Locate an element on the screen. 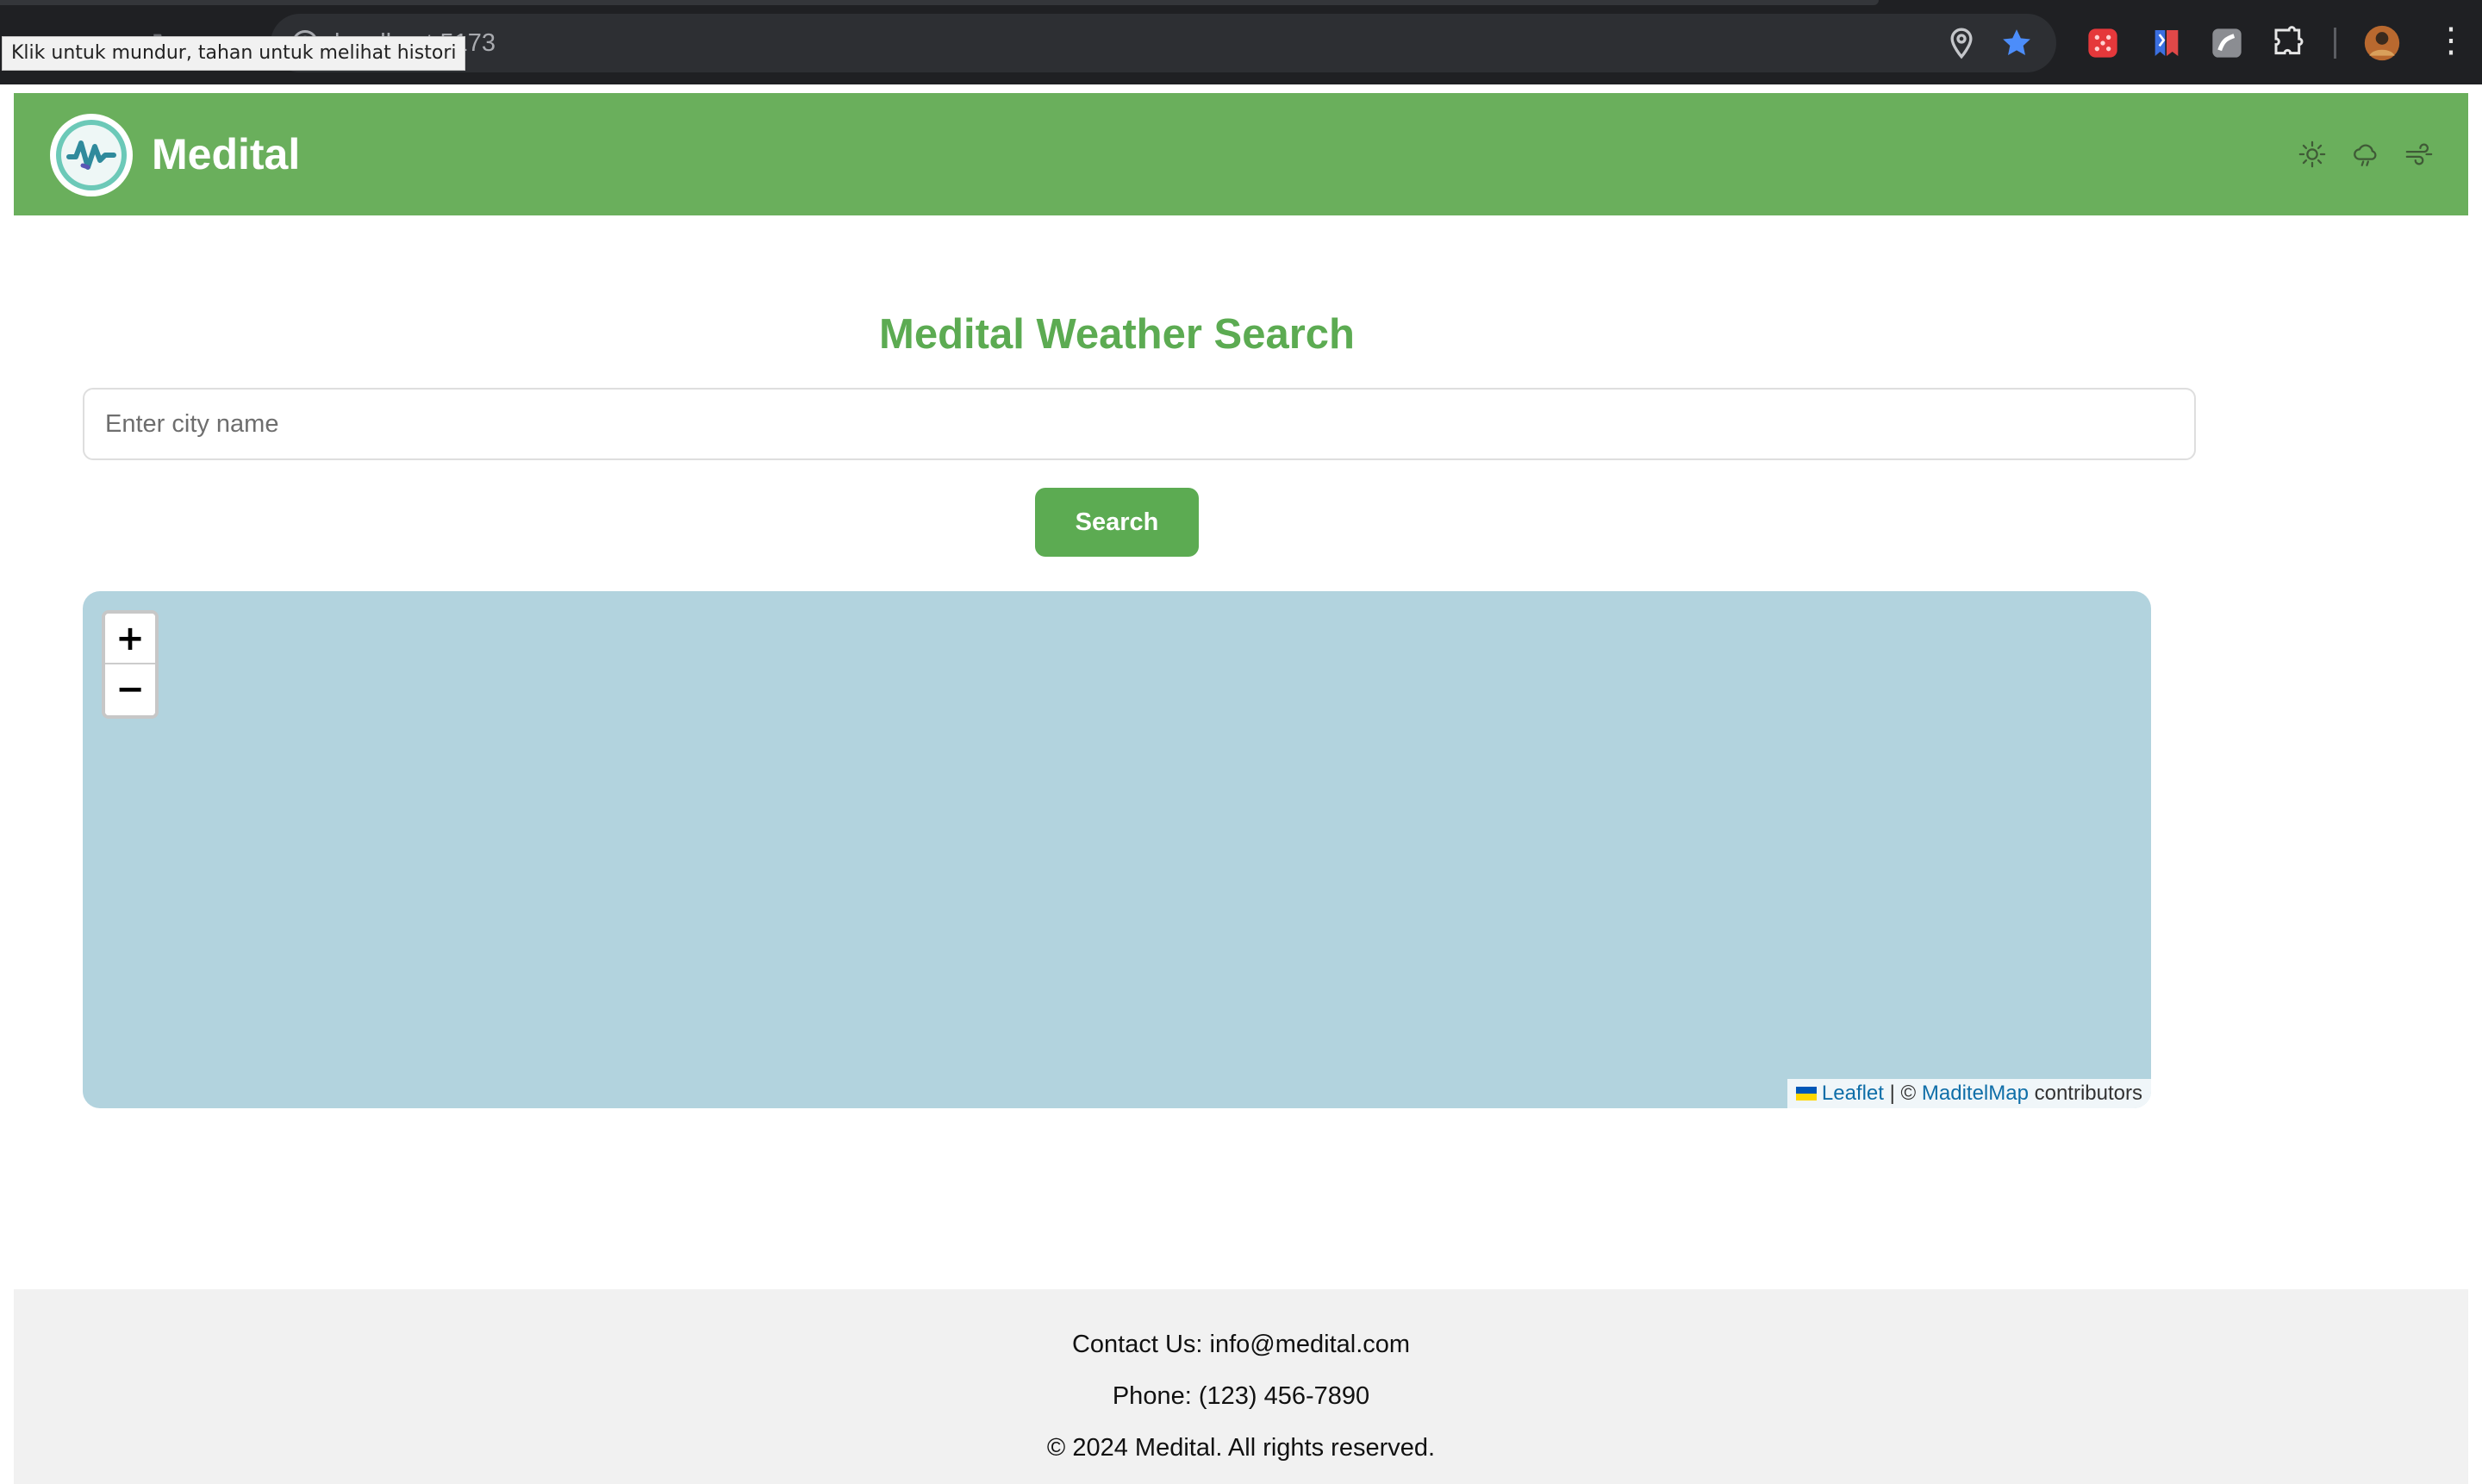 The image size is (2482, 1484). footer-contact: Contact Us: info@medital.com is located at coordinates (1241, 1345).